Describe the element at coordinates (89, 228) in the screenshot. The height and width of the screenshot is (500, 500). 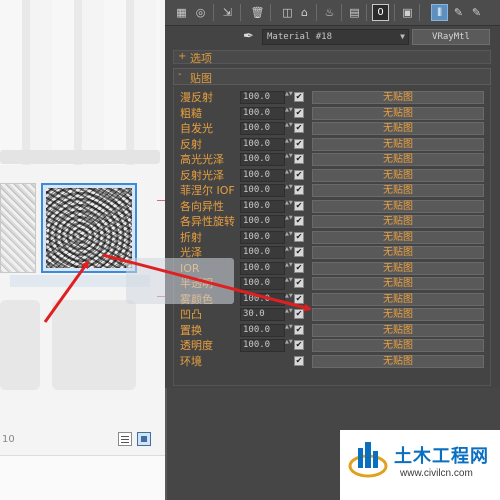
I see `texture-thumbnail-selected` at that location.